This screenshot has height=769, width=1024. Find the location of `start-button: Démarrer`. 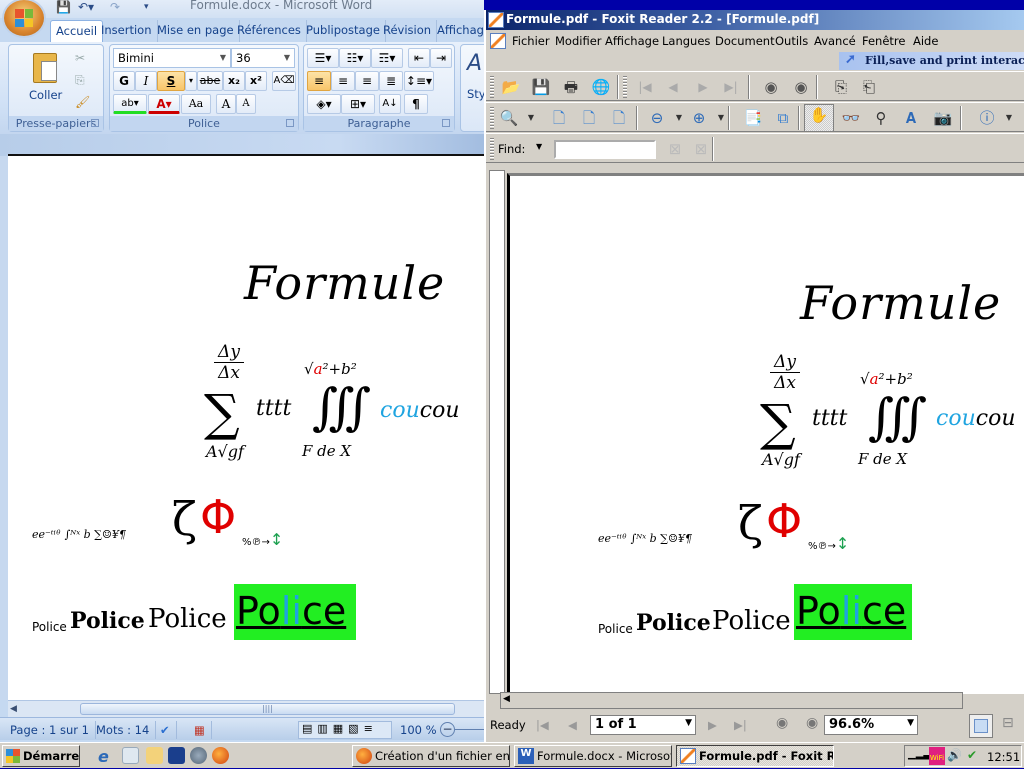

start-button: Démarrer is located at coordinates (41, 756).